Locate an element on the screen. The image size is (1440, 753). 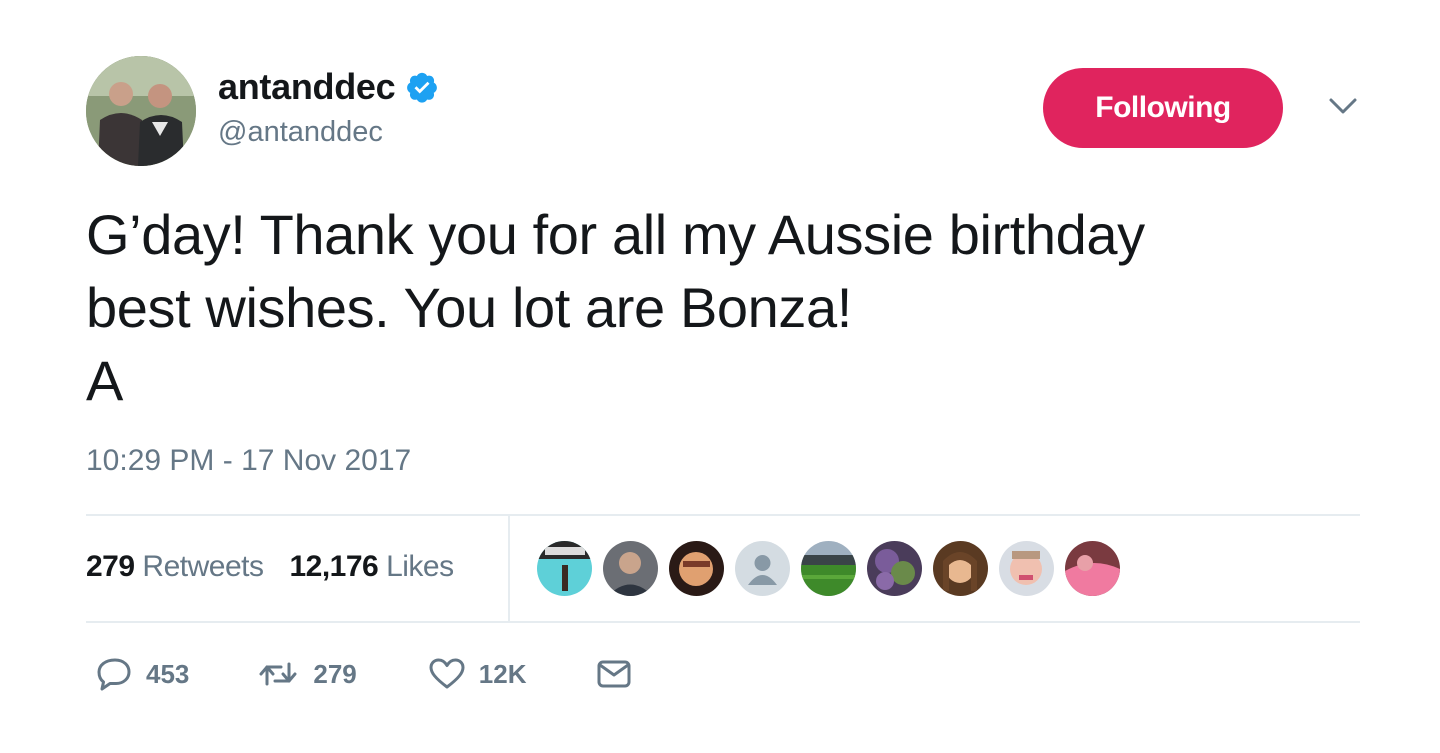
avatar is located at coordinates (141, 111).